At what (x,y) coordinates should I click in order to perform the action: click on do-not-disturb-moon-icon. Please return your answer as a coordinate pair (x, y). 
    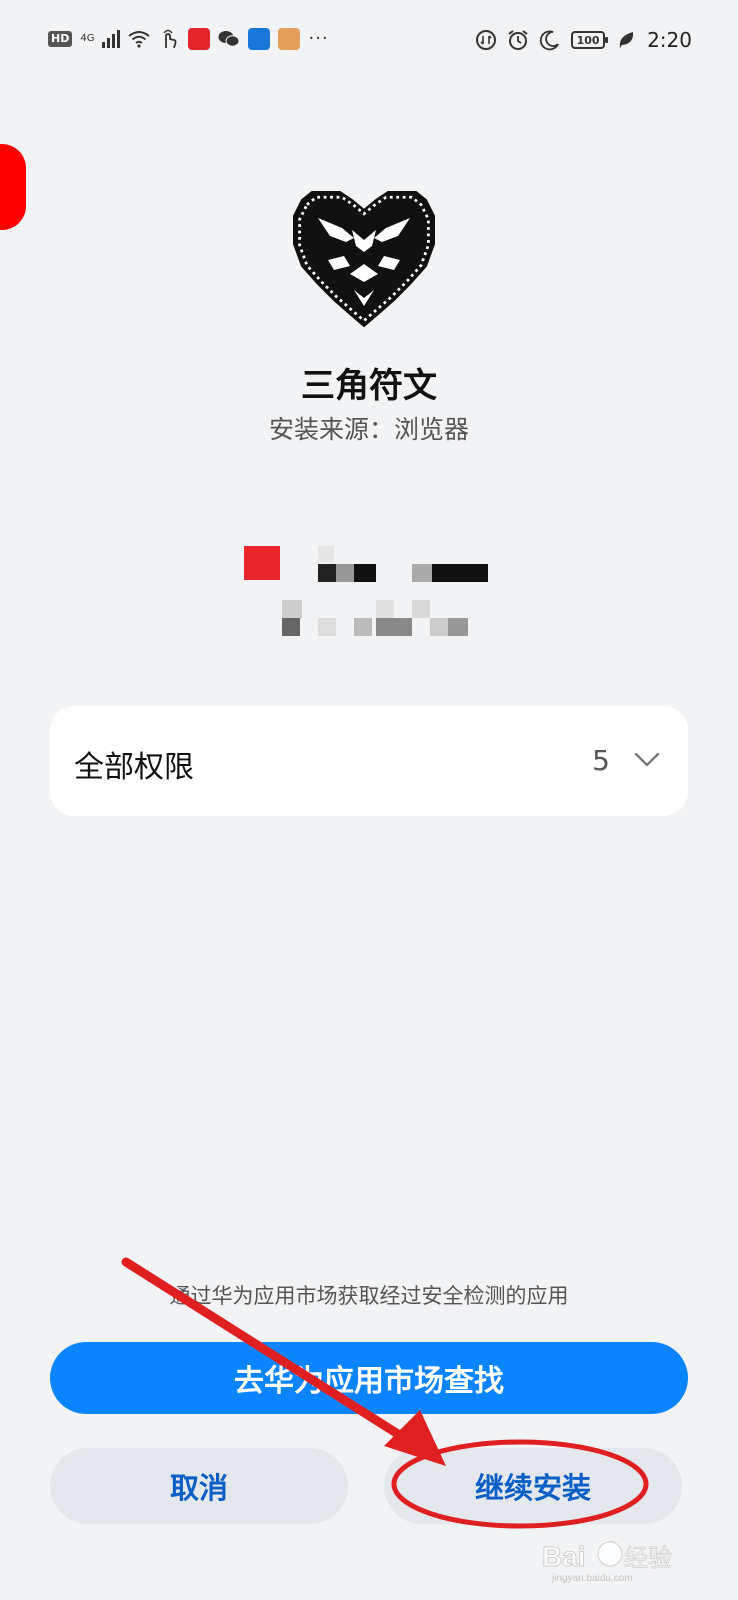
    Looking at the image, I should click on (550, 40).